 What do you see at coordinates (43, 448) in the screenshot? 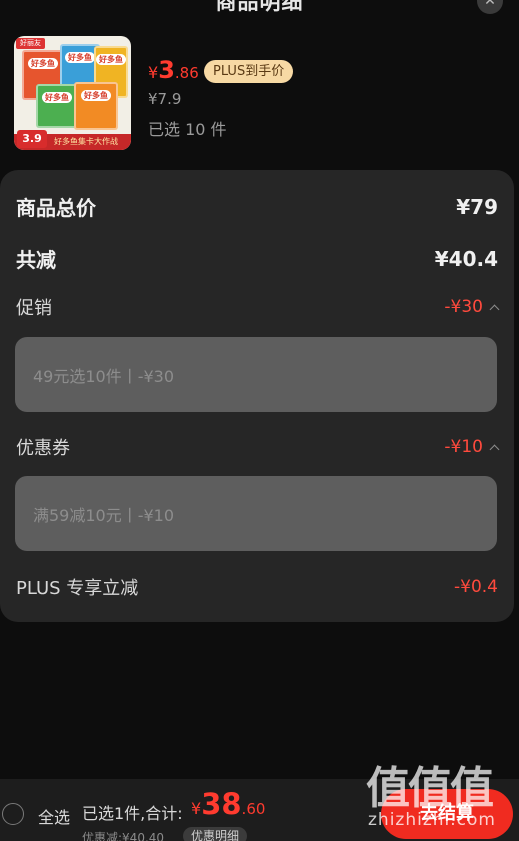
I see `coupon-label: 优惠券` at bounding box center [43, 448].